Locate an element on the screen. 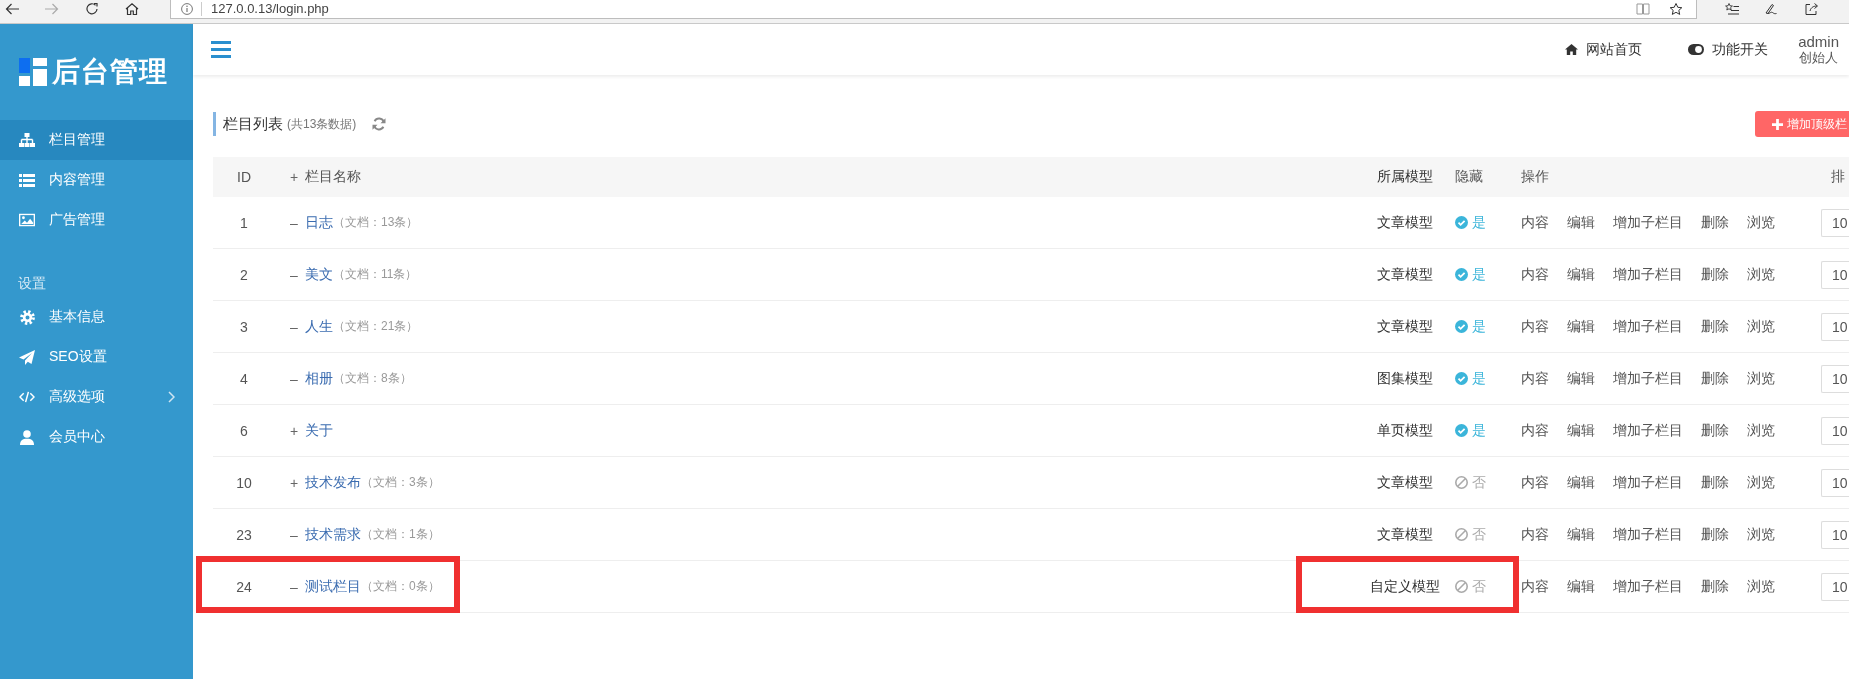 The width and height of the screenshot is (1849, 679). user-icon is located at coordinates (27, 437).